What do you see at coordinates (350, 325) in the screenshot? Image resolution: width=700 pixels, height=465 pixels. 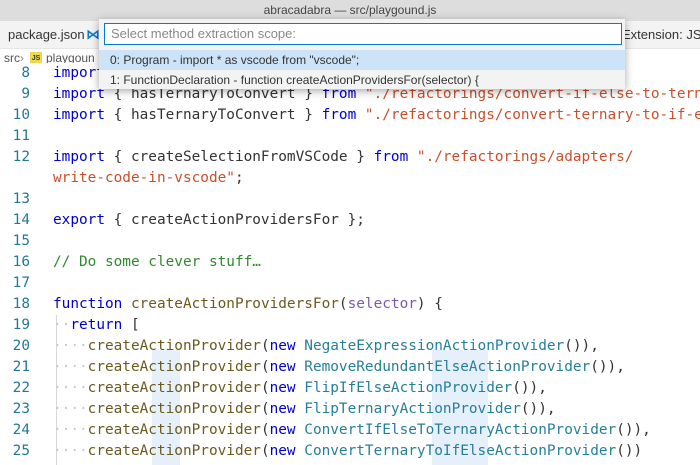 I see `code-line: 19 ··return [` at bounding box center [350, 325].